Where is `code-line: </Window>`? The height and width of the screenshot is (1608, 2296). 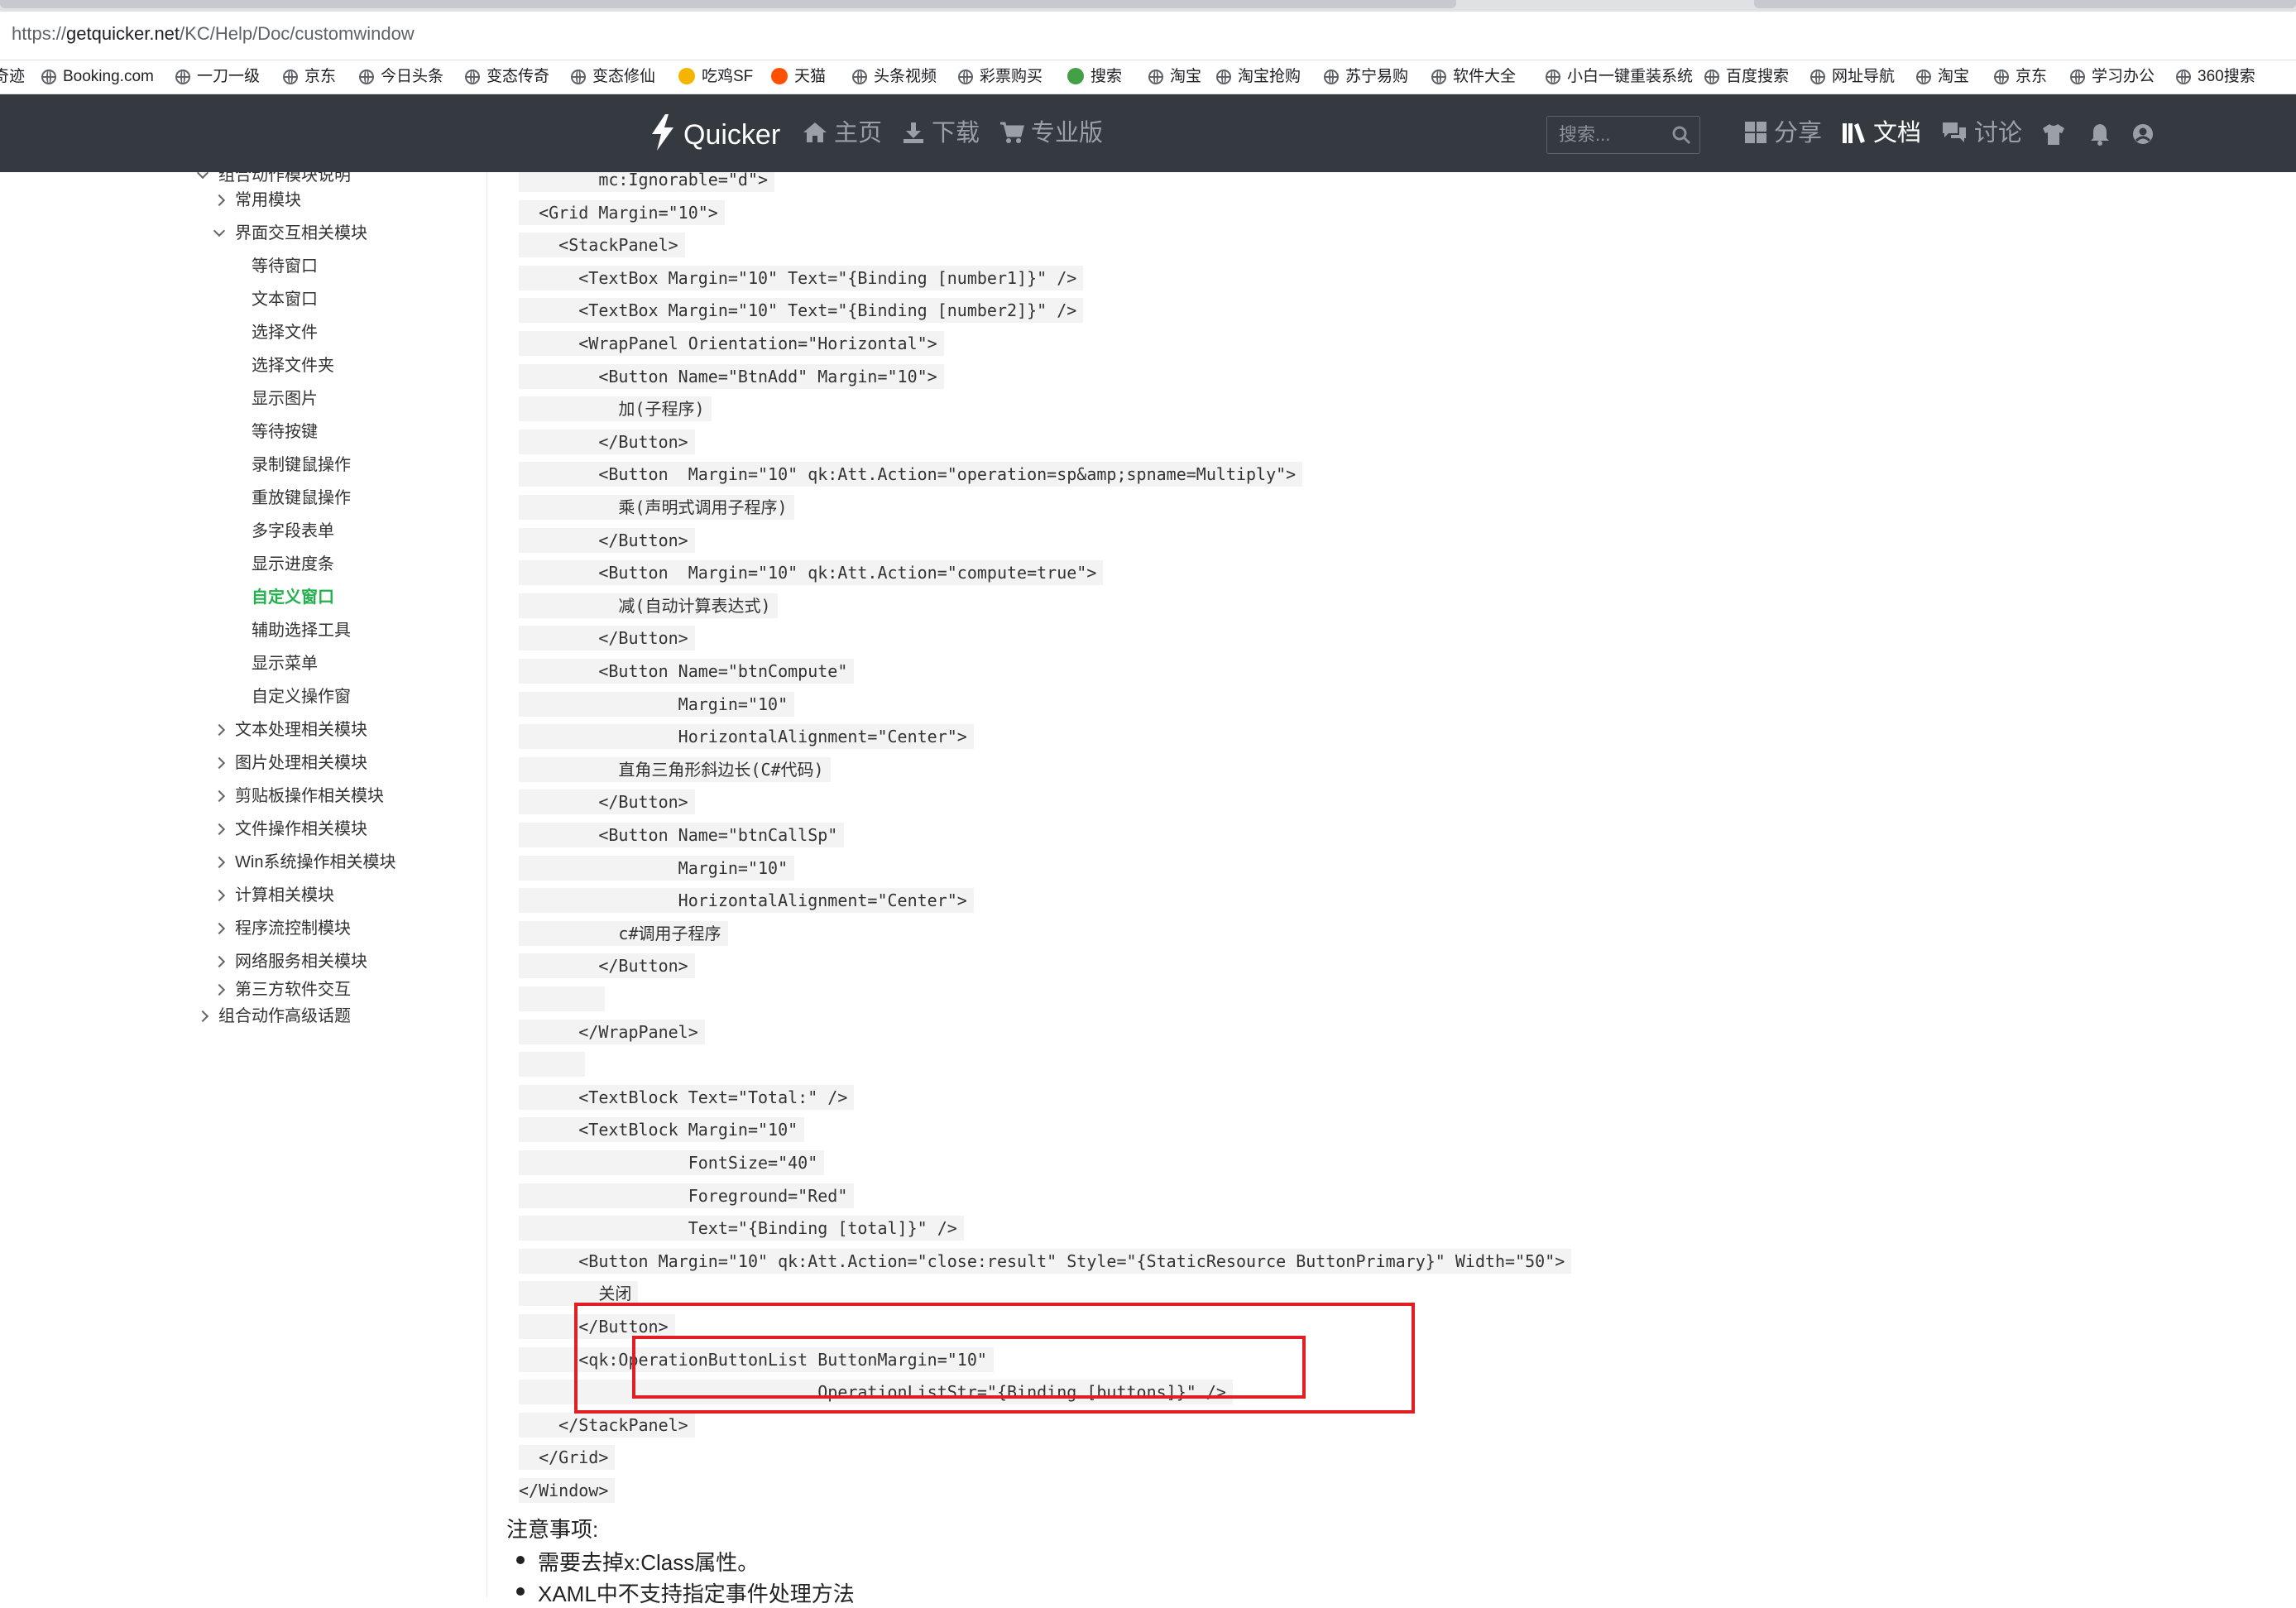
code-line: </Window> is located at coordinates (567, 1490).